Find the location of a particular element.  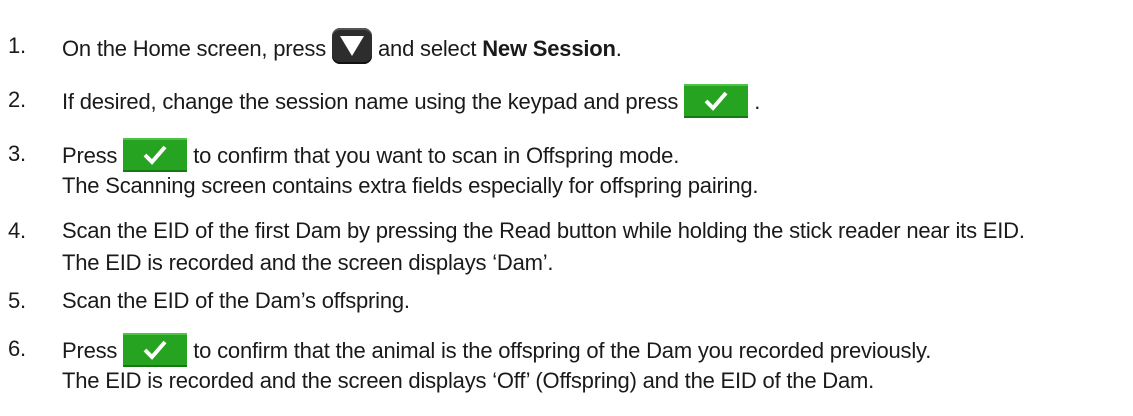

step-number: 4. is located at coordinates (17, 230).